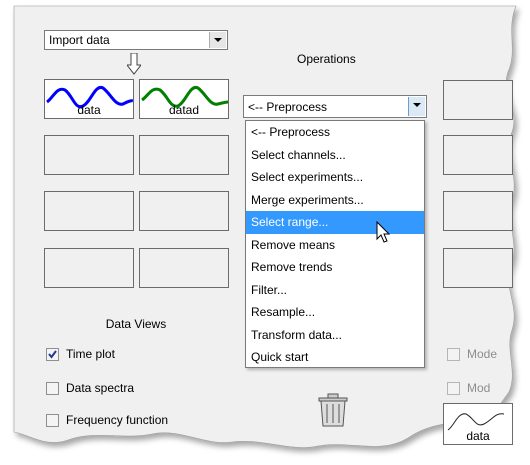  What do you see at coordinates (79, 40) in the screenshot?
I see `import-data-value: Import data` at bounding box center [79, 40].